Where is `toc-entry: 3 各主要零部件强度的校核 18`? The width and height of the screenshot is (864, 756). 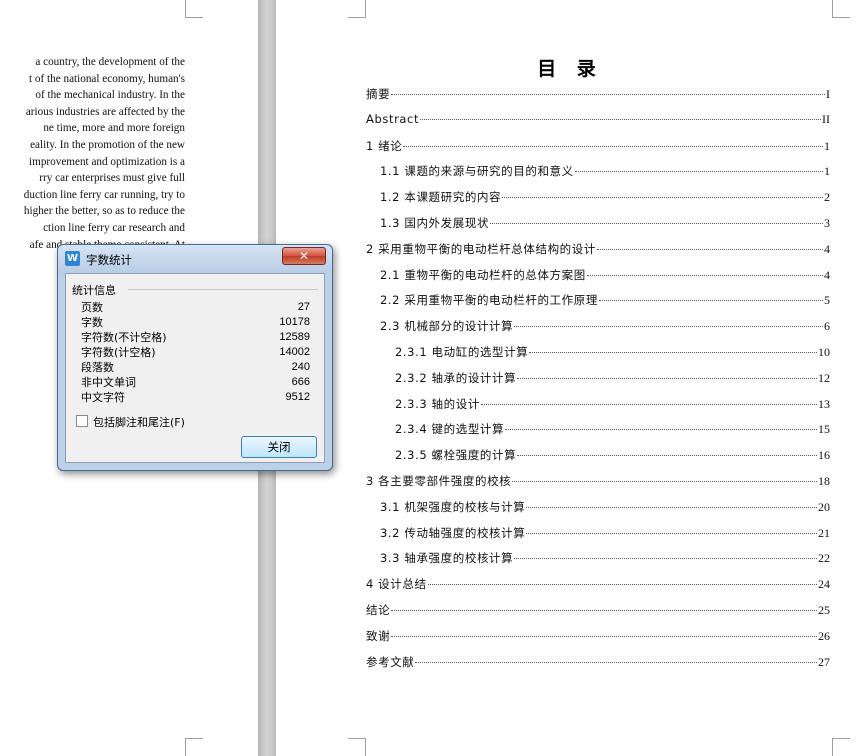 toc-entry: 3 各主要零部件强度的校核 18 is located at coordinates (598, 481).